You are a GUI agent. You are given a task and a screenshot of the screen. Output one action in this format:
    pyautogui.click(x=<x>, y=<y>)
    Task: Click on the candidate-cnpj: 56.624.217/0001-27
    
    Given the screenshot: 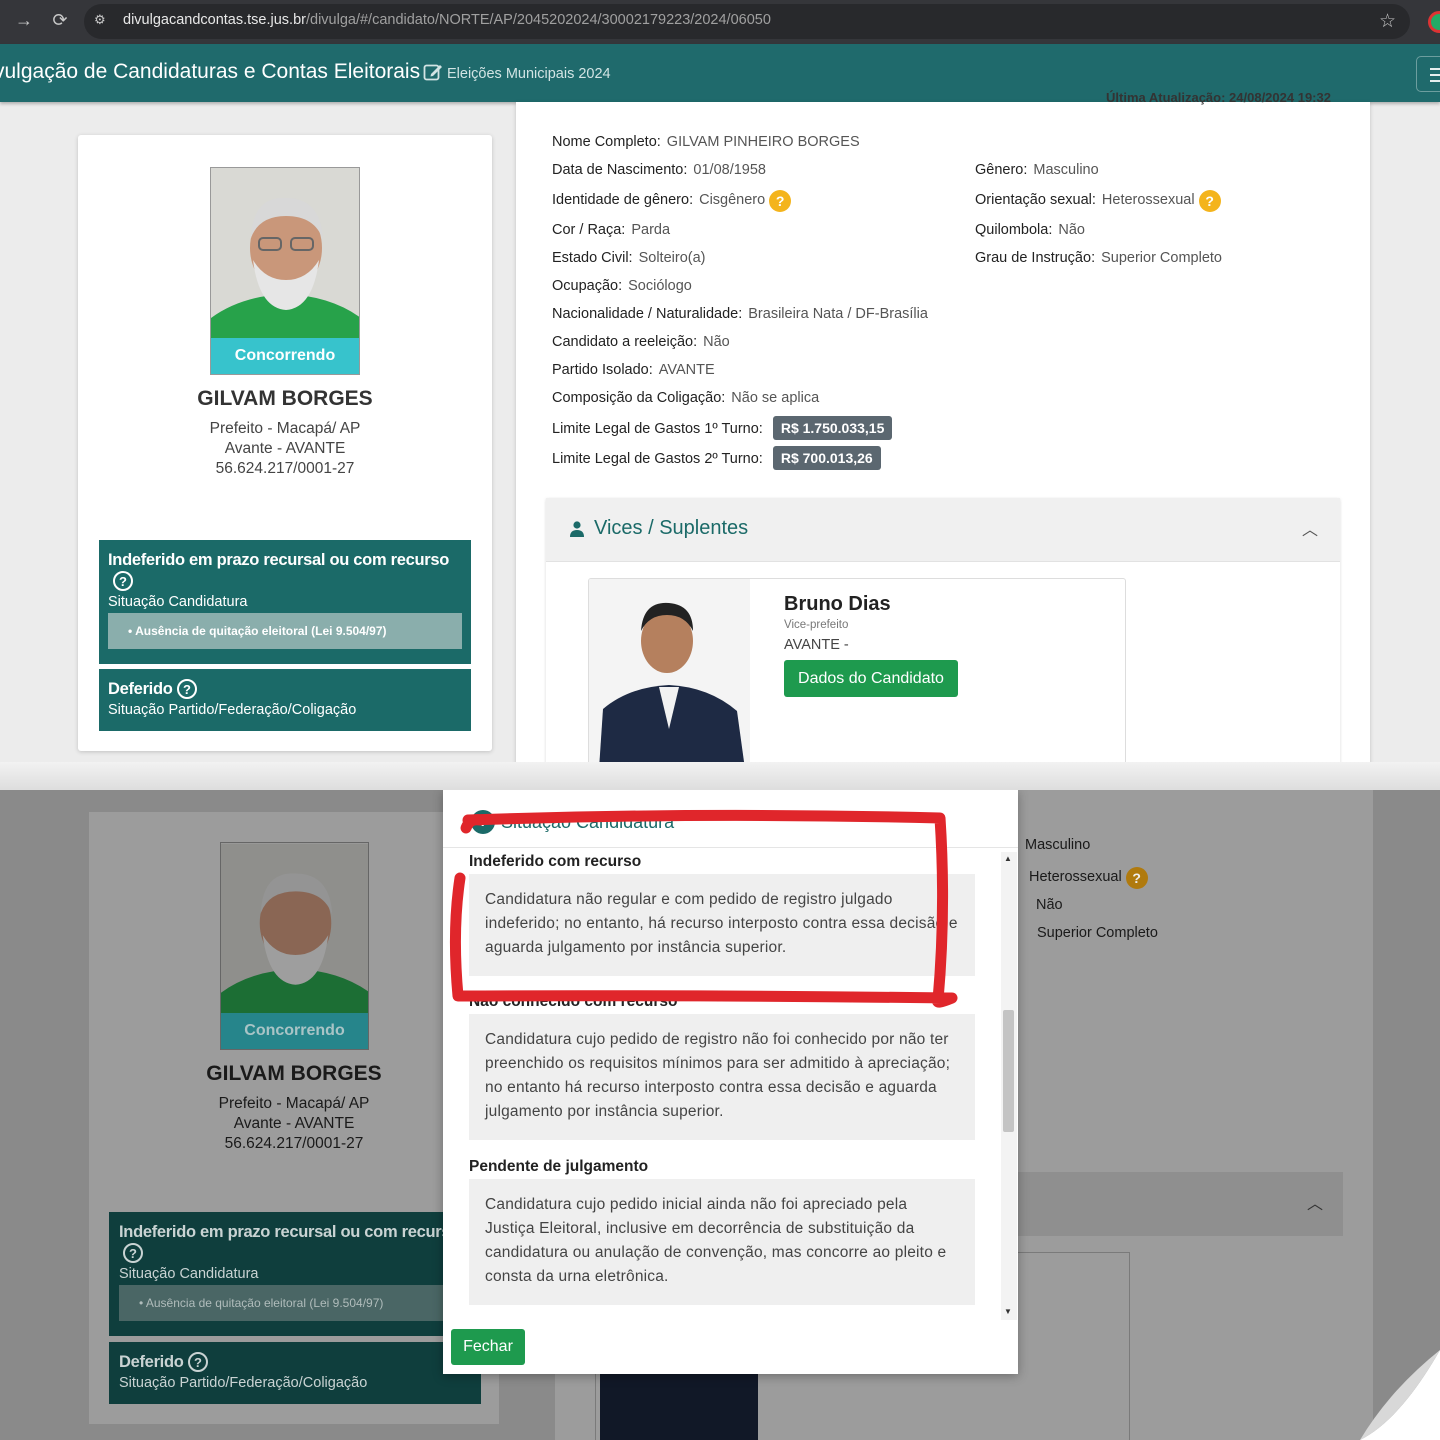 What is the action you would take?
    pyautogui.click(x=285, y=468)
    